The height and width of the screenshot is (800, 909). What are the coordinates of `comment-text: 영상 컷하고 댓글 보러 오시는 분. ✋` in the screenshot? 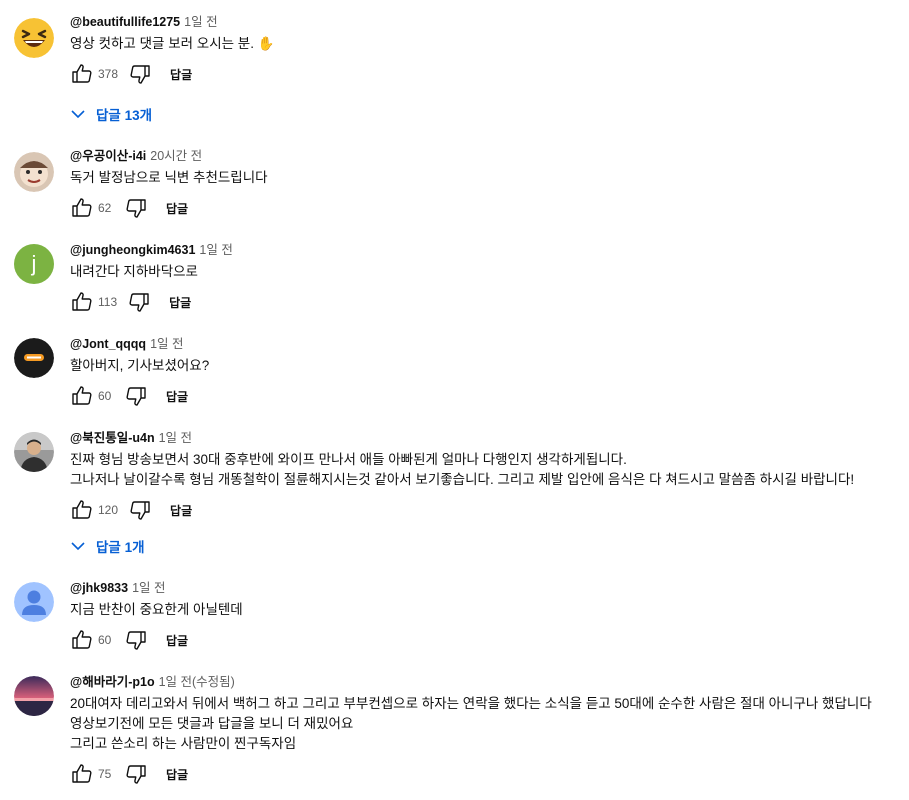 It's located at (489, 44).